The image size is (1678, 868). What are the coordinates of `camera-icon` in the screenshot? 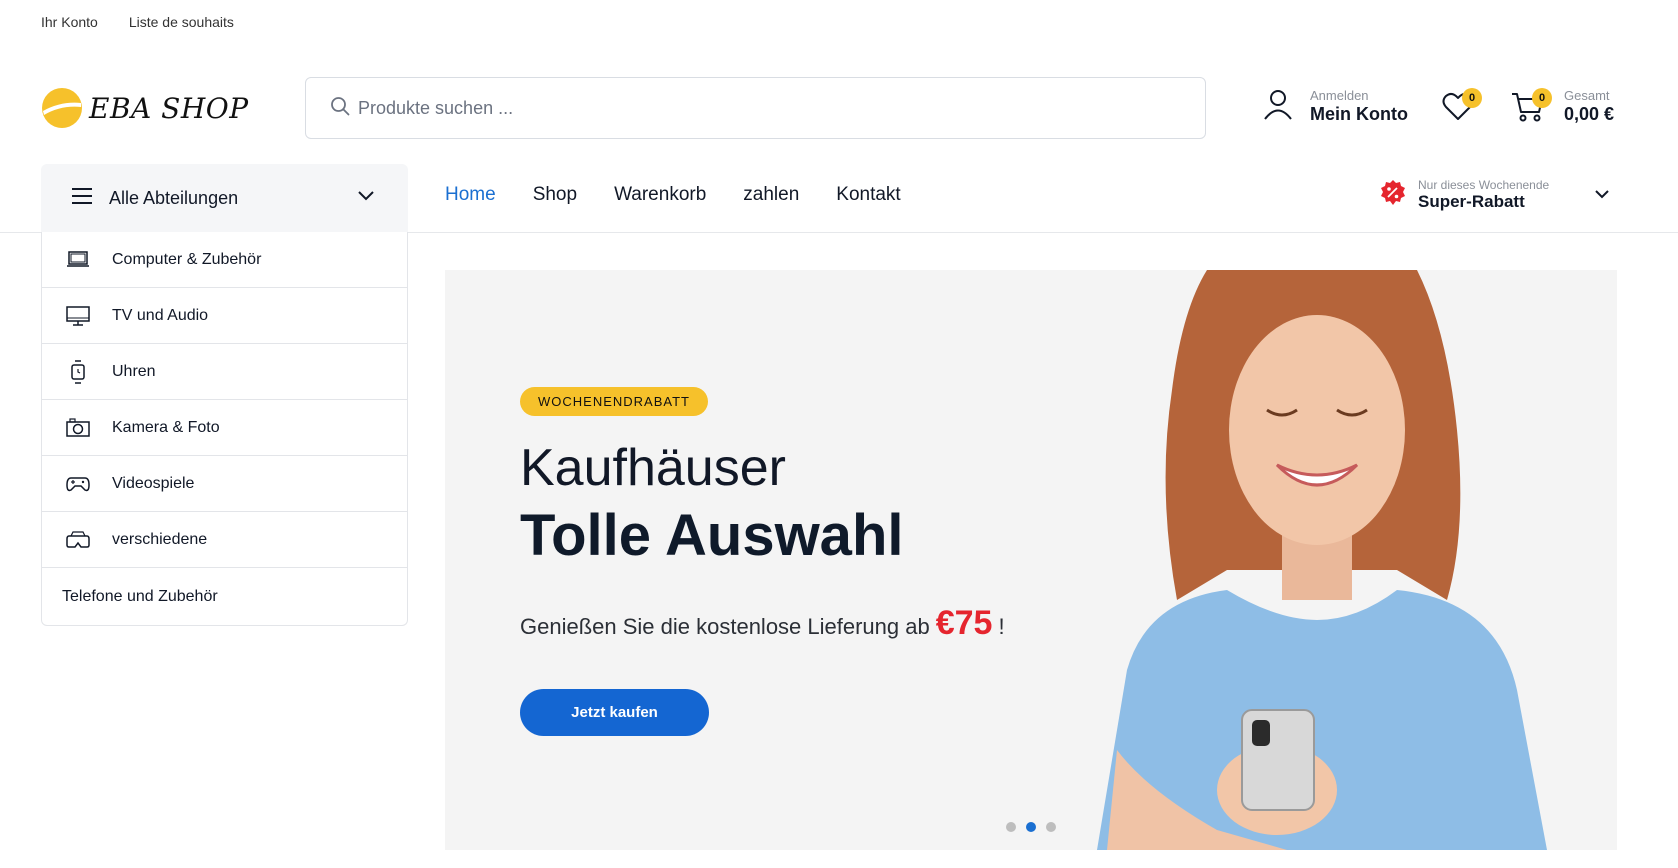 It's located at (78, 428).